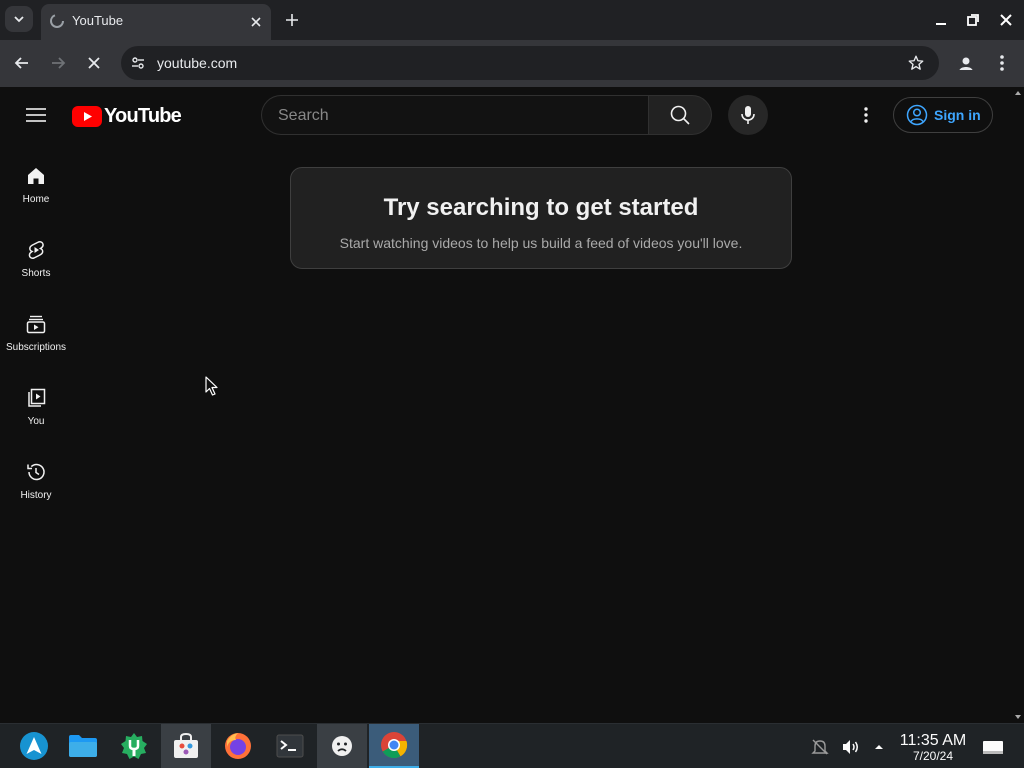 Image resolution: width=1024 pixels, height=768 pixels. I want to click on clock-time: 11:35 AM, so click(933, 740).